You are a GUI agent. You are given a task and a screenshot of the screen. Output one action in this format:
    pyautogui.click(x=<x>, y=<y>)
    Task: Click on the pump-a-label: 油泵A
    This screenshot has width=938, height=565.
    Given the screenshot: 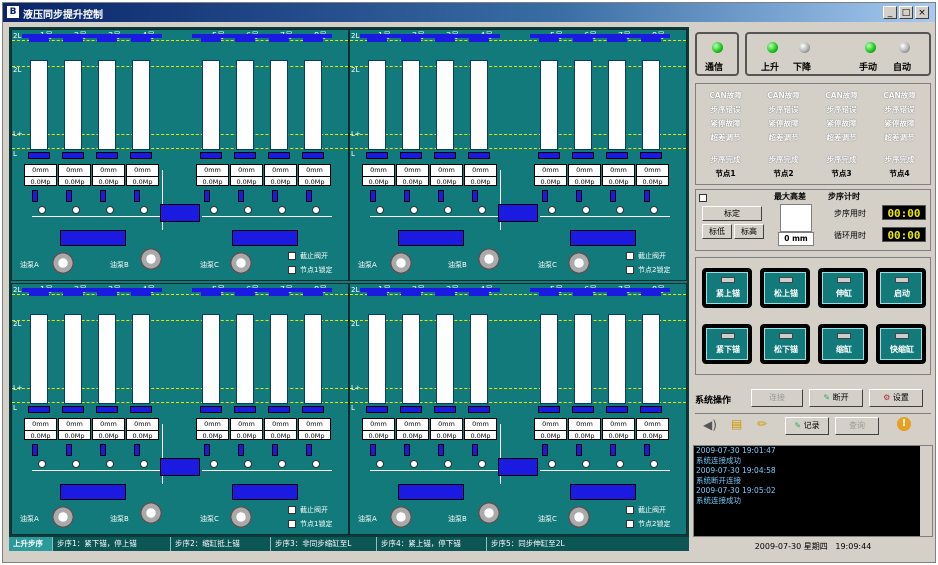 What is the action you would take?
    pyautogui.click(x=367, y=519)
    